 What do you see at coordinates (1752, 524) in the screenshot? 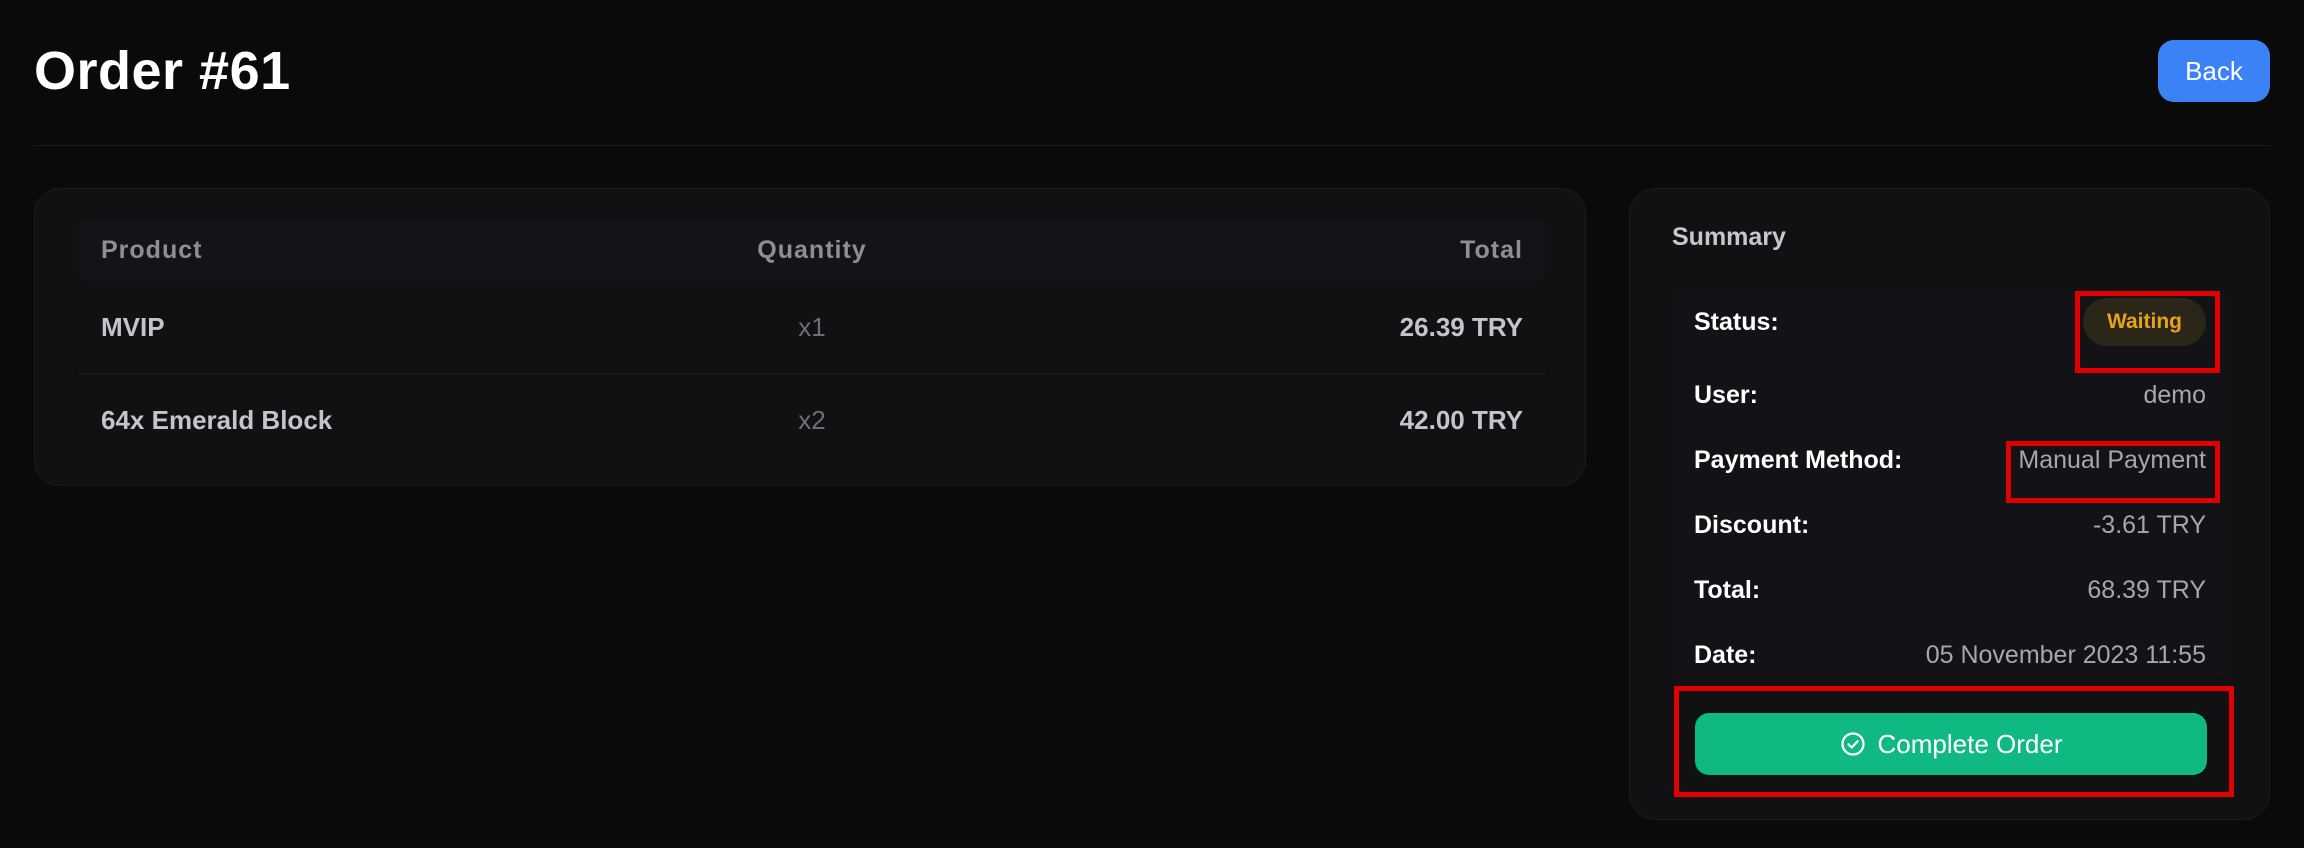
I see `discount-label: Discount:` at bounding box center [1752, 524].